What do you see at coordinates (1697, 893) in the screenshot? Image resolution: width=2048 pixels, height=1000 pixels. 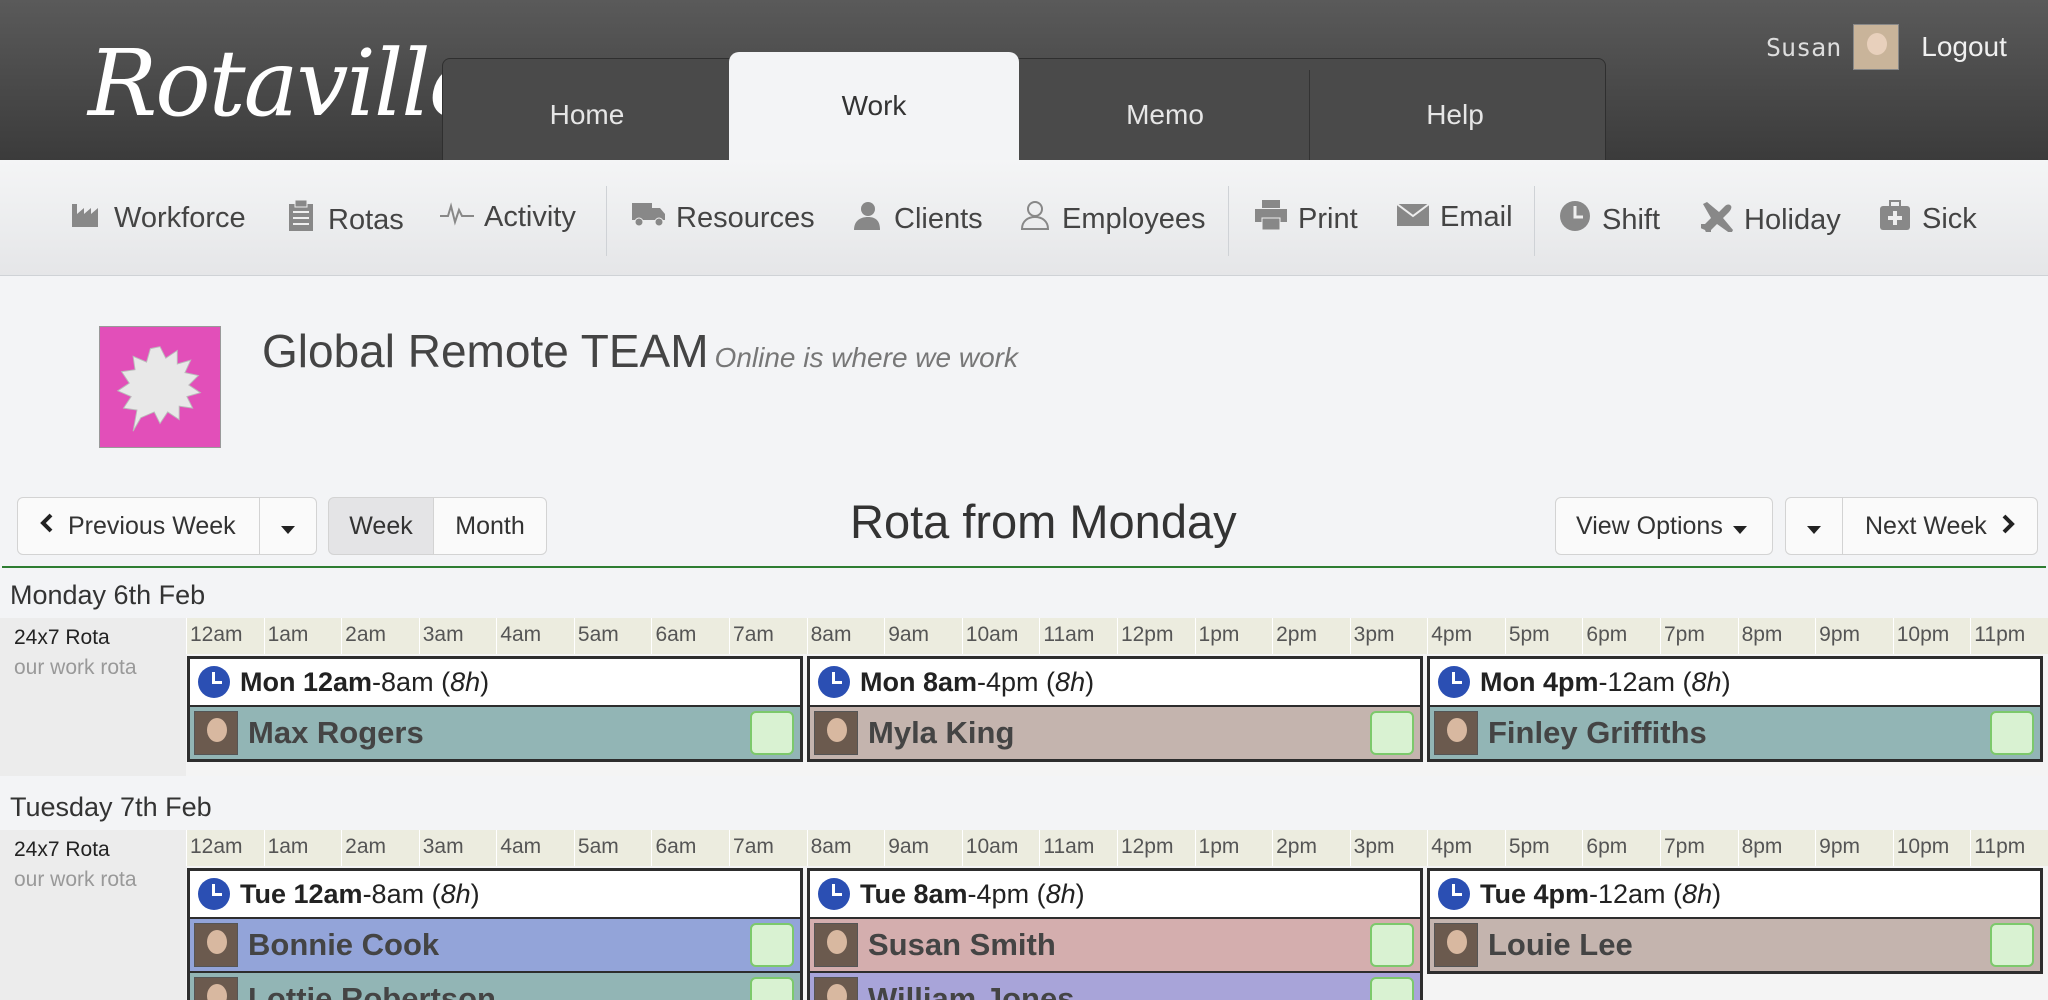 I see `shift-duration: 8h` at bounding box center [1697, 893].